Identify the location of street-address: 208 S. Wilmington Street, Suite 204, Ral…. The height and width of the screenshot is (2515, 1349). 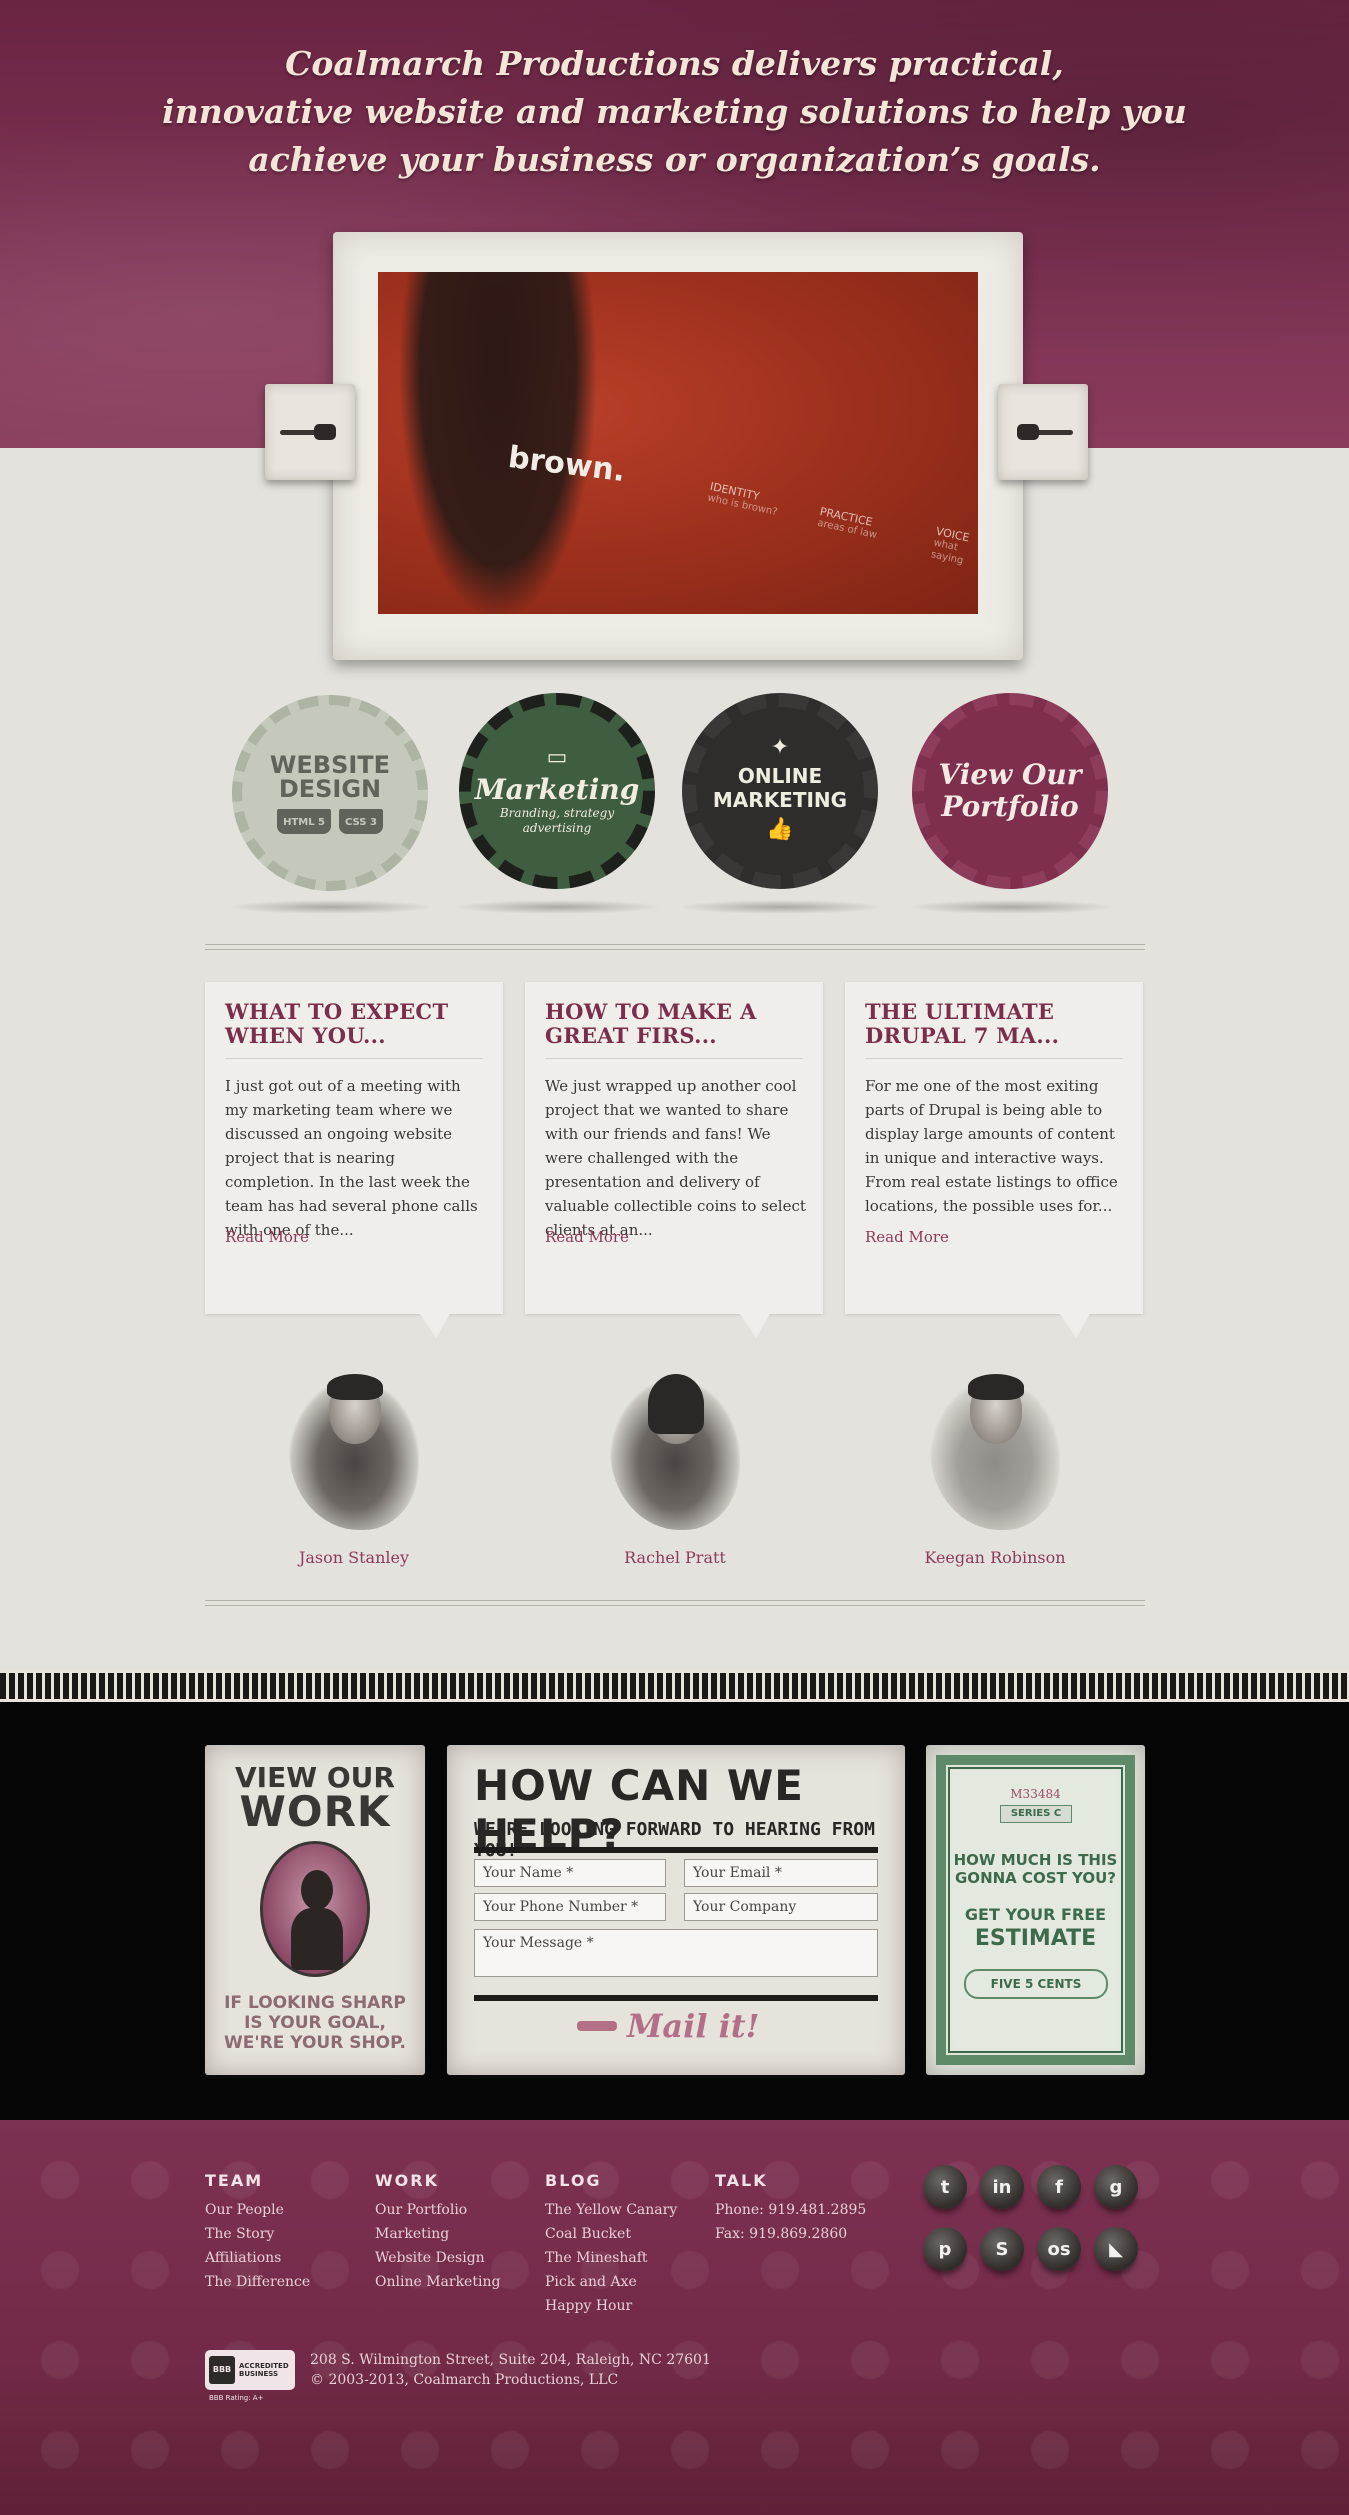
(510, 2360).